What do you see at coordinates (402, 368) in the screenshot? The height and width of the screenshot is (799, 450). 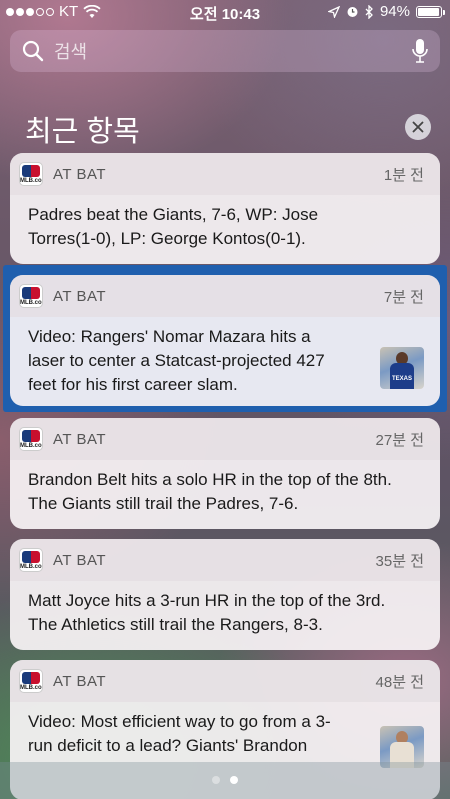 I see `video-thumbnail: TEXAS` at bounding box center [402, 368].